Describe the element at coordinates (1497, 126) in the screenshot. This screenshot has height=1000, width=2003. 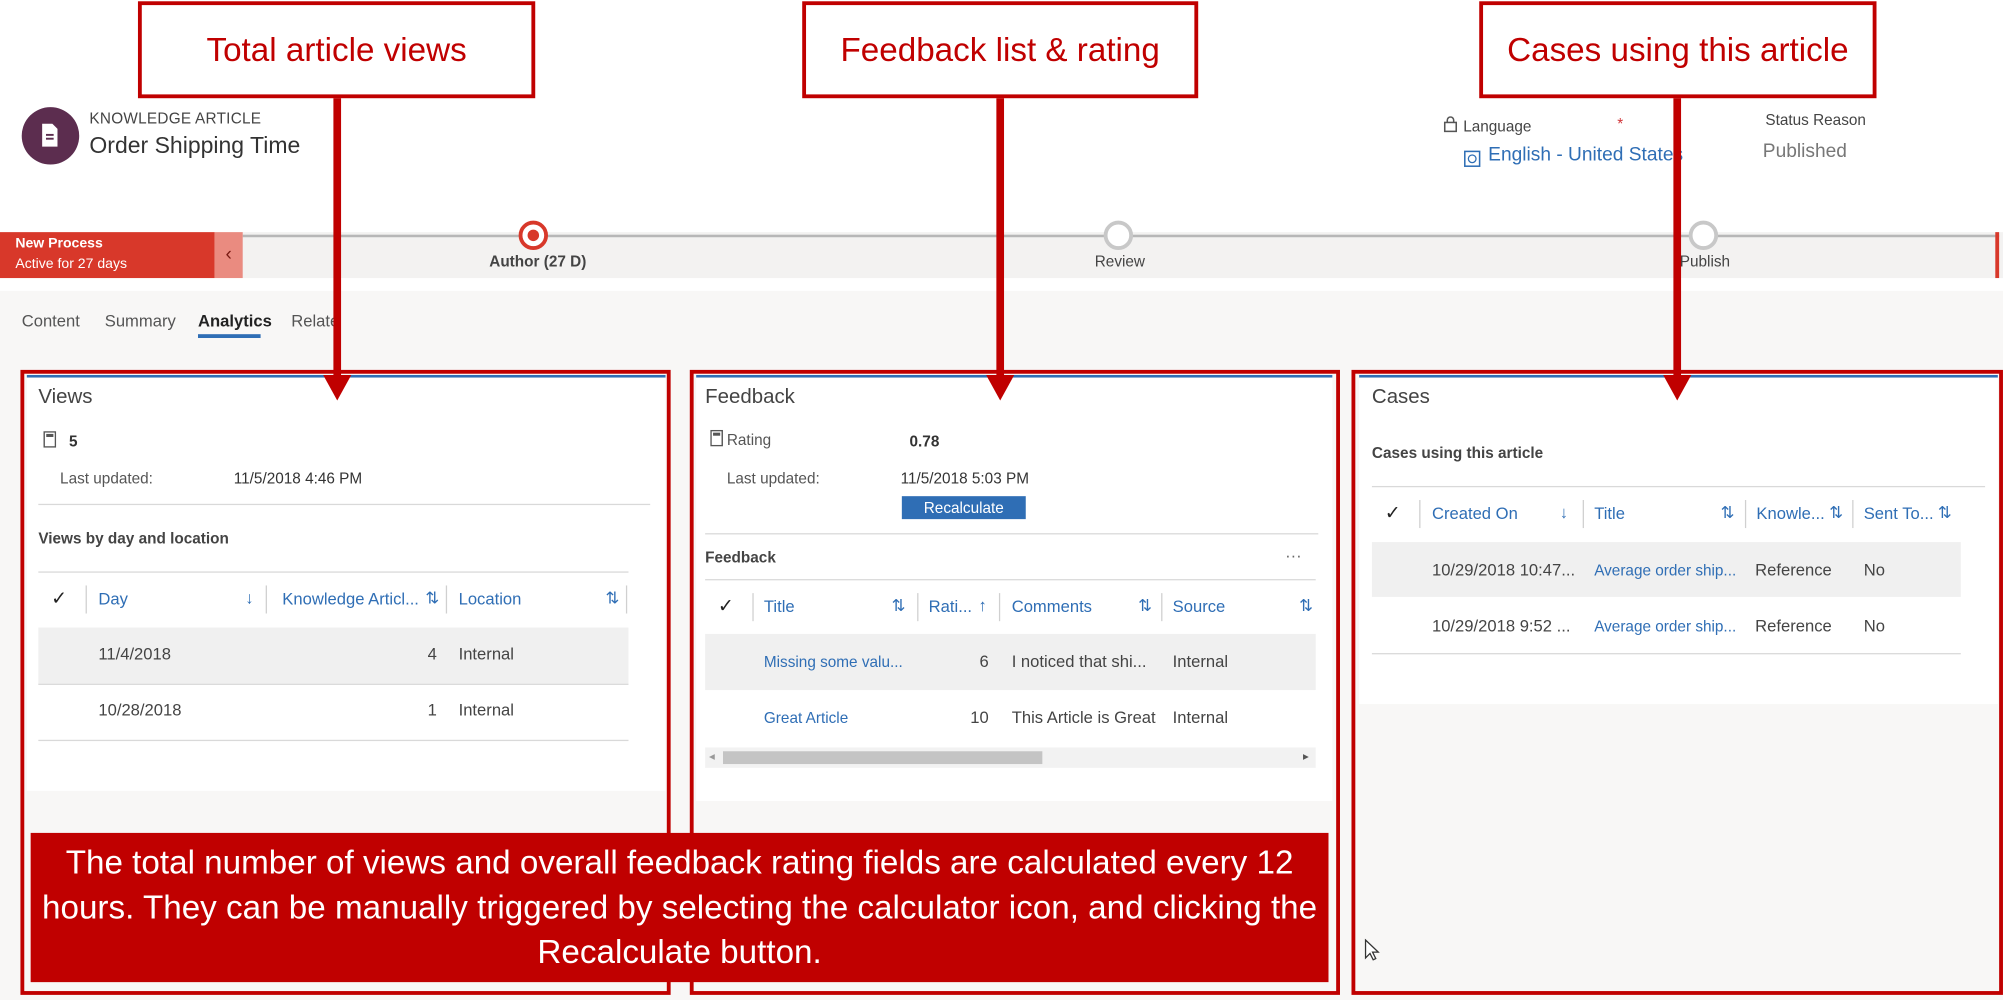
I see `language-label: Language` at that location.